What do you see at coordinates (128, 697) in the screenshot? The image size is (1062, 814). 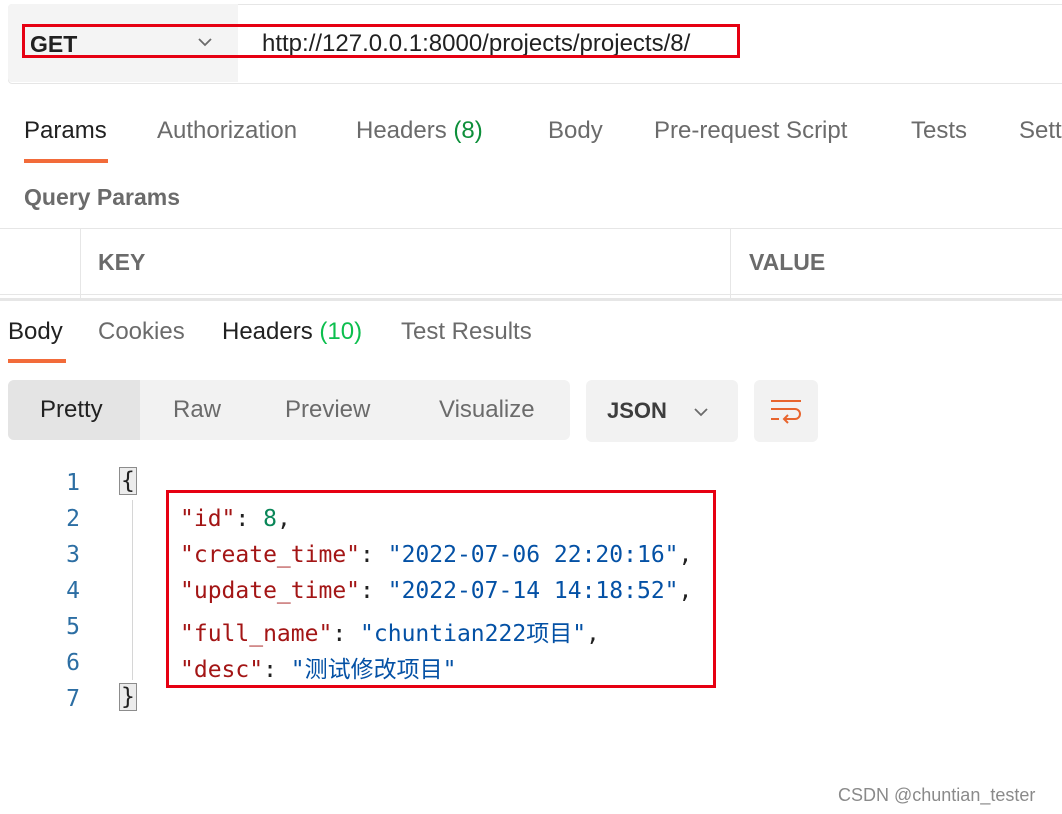 I see `close-brace: }` at bounding box center [128, 697].